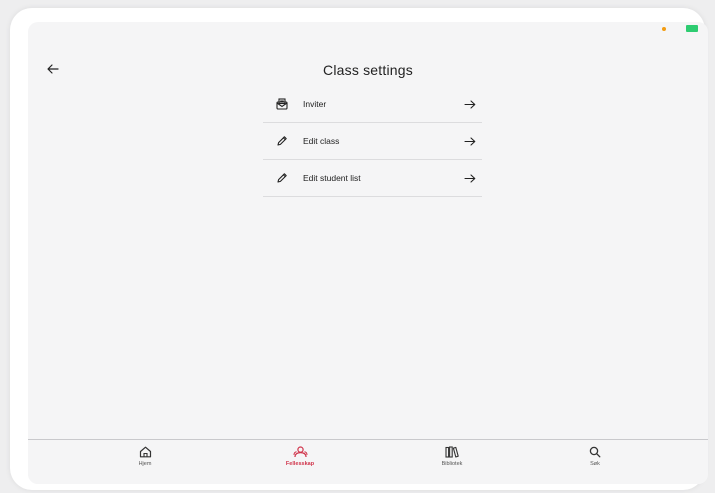 The image size is (715, 493). Describe the element at coordinates (595, 452) in the screenshot. I see `search-icon` at that location.